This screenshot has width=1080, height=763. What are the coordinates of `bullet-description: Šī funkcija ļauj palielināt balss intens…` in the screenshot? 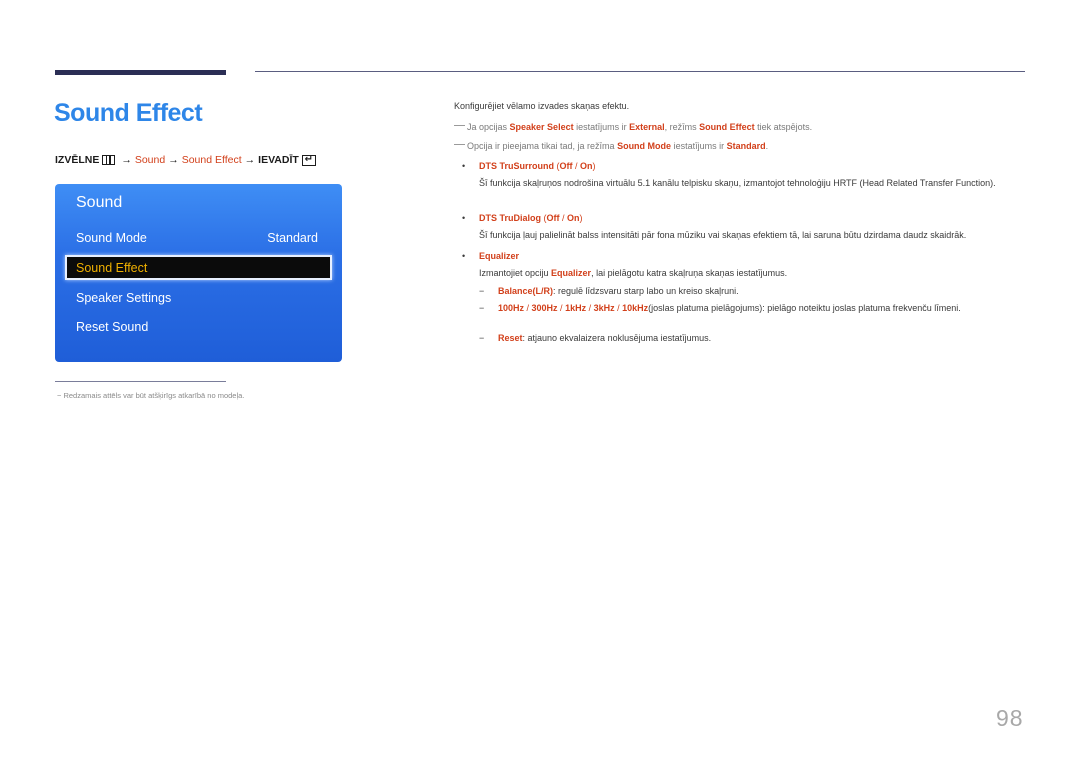 It's located at (723, 235).